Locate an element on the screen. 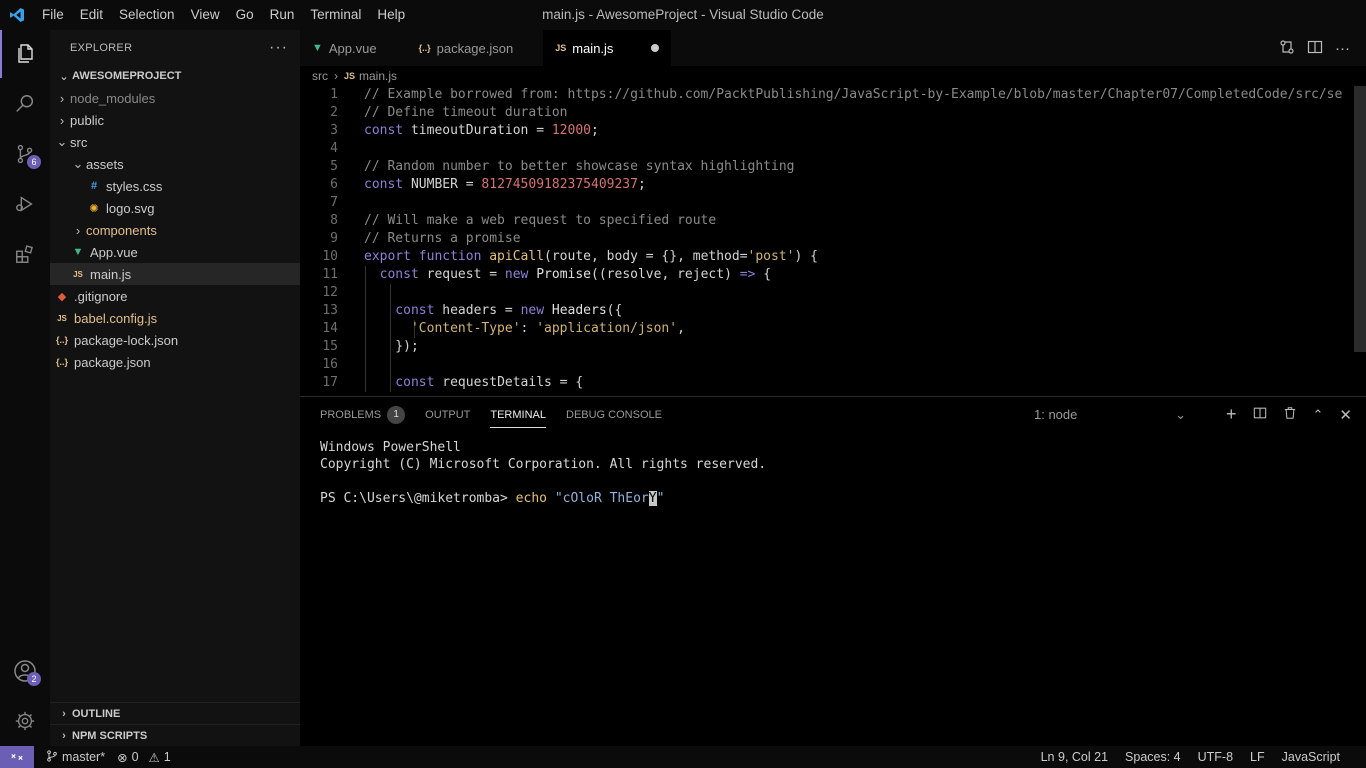  tree-item-label: App.vue is located at coordinates (114, 252).